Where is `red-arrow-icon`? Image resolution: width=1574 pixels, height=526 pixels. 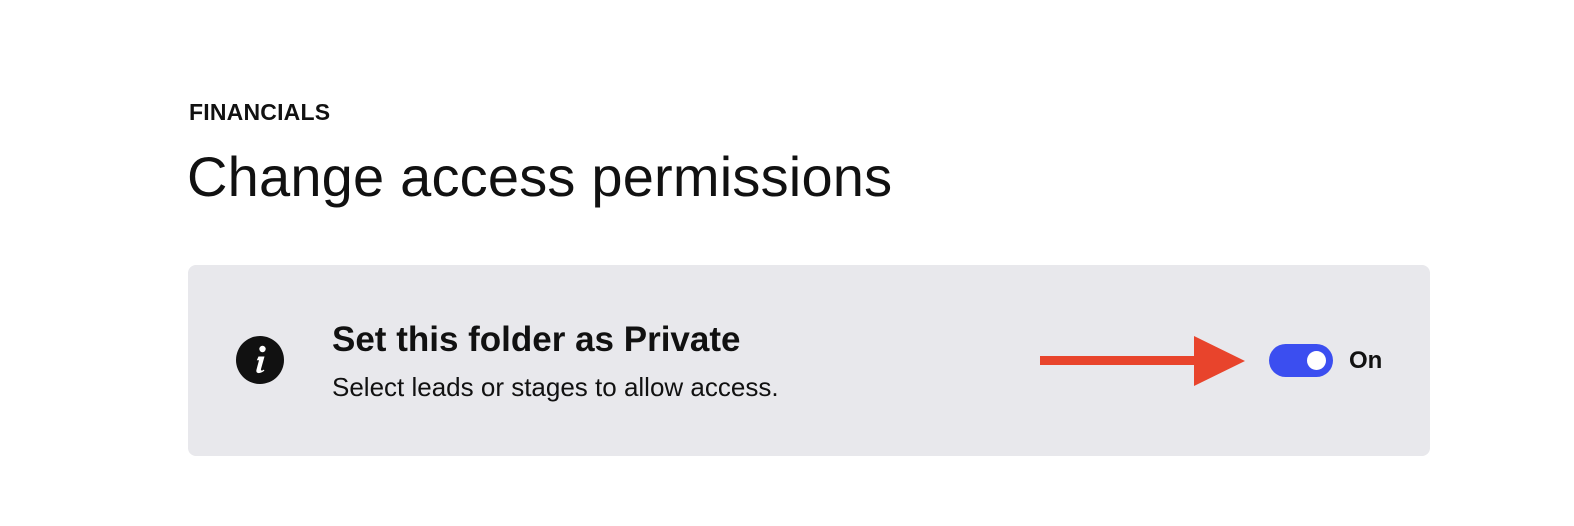 red-arrow-icon is located at coordinates (1142, 361).